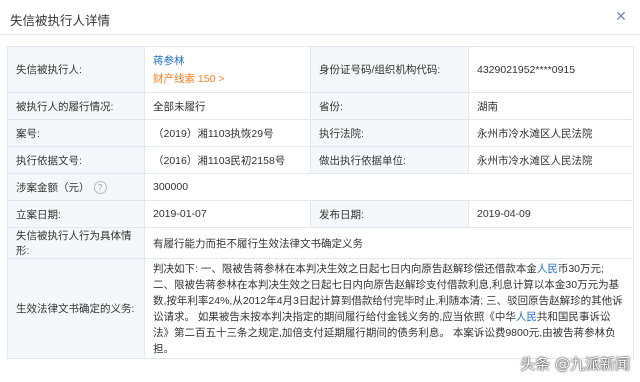 The width and height of the screenshot is (640, 382). Describe the element at coordinates (389, 187) in the screenshot. I see `amount-value: 300000` at that location.